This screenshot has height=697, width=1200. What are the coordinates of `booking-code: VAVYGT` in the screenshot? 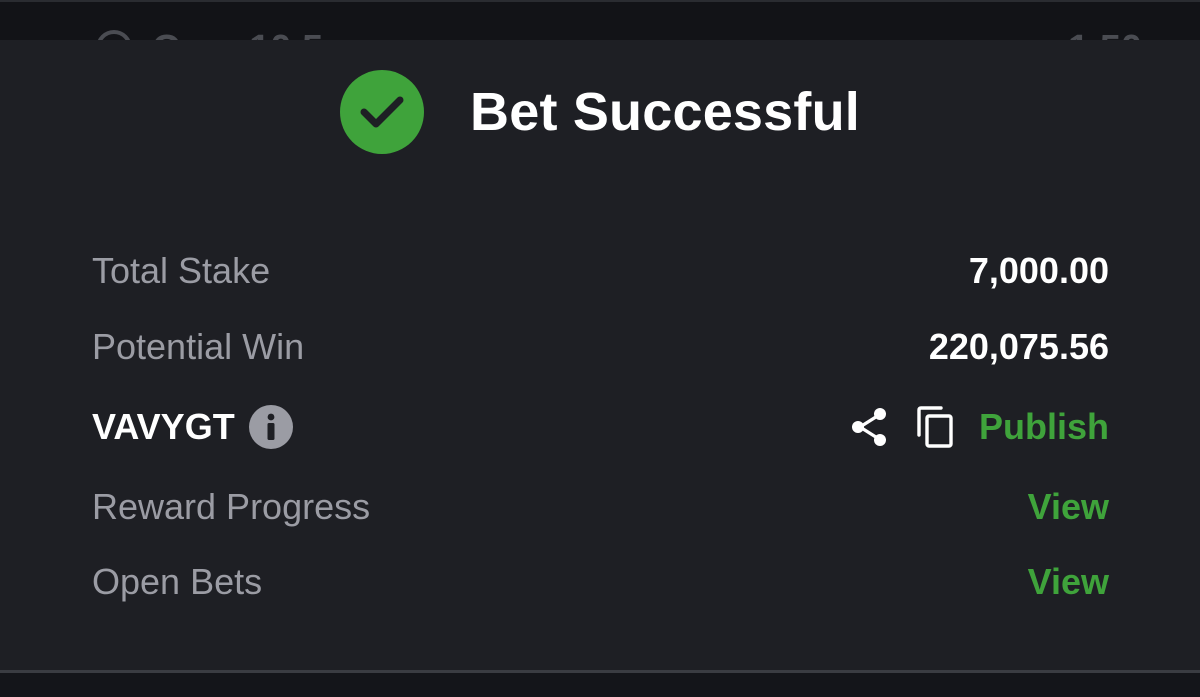 It's located at (163, 426).